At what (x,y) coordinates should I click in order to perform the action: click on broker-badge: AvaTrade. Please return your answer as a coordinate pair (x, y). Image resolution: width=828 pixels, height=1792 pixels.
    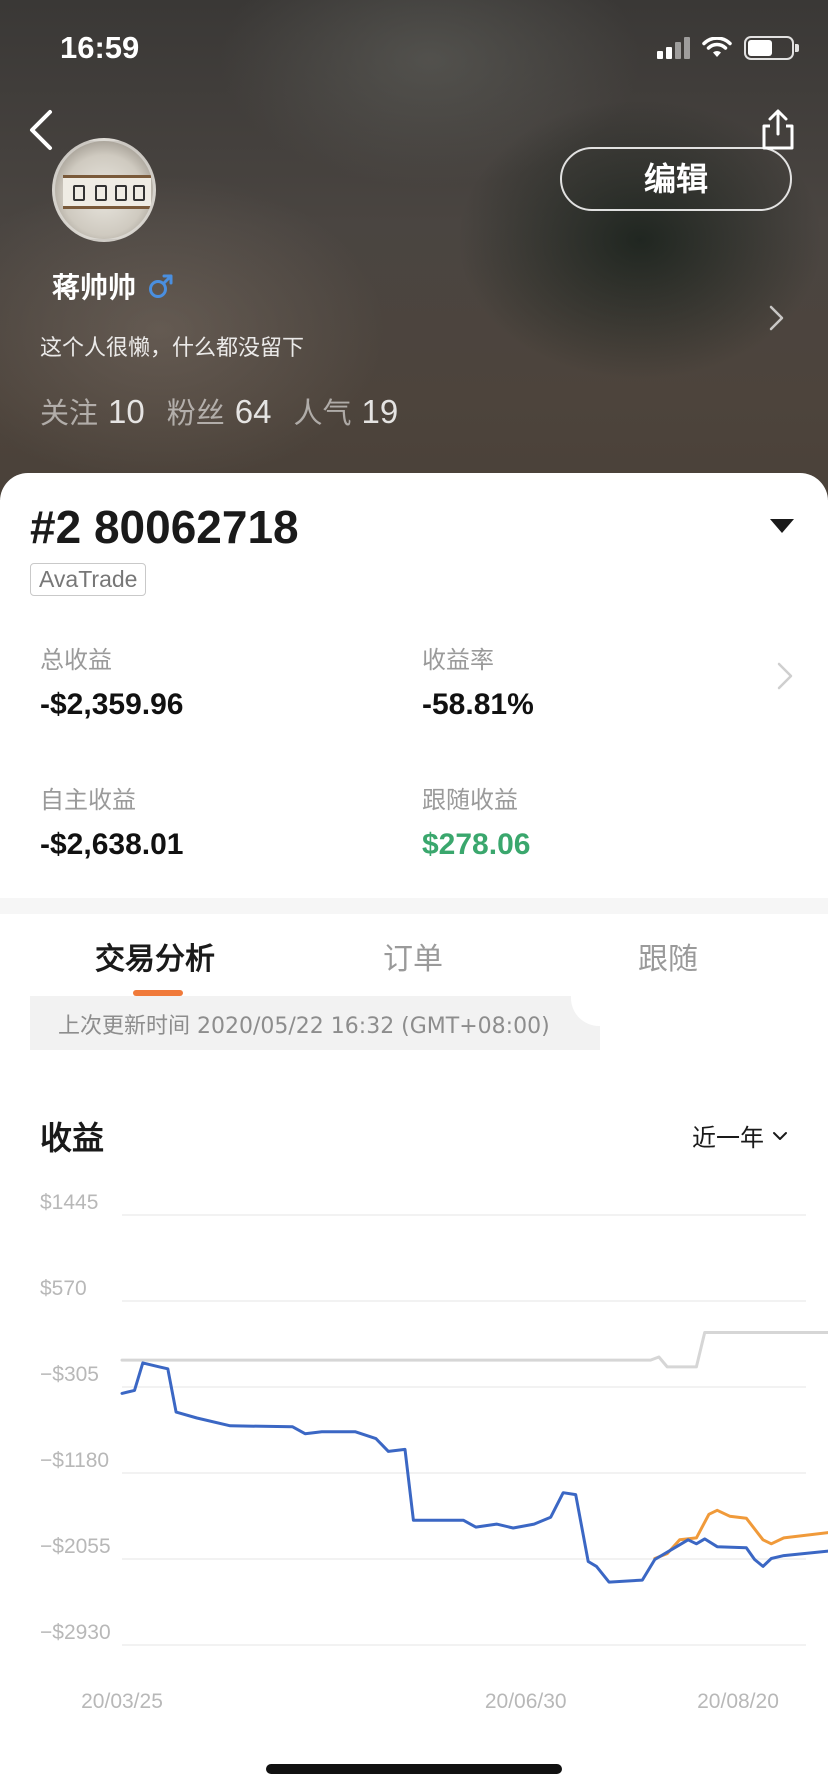
    Looking at the image, I should click on (88, 579).